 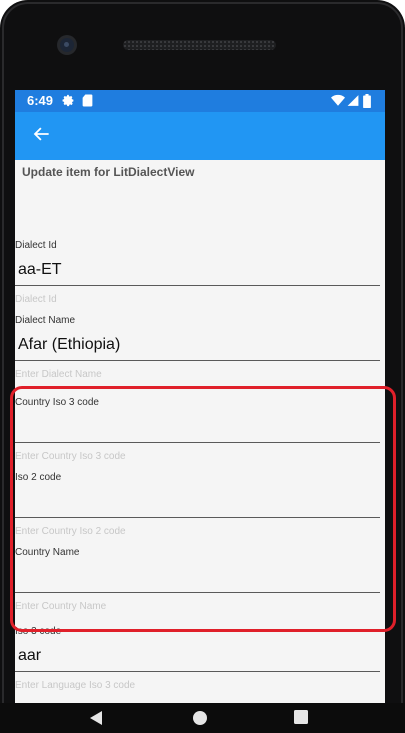 What do you see at coordinates (45, 320) in the screenshot?
I see `dialect-name-label: Dialect Name` at bounding box center [45, 320].